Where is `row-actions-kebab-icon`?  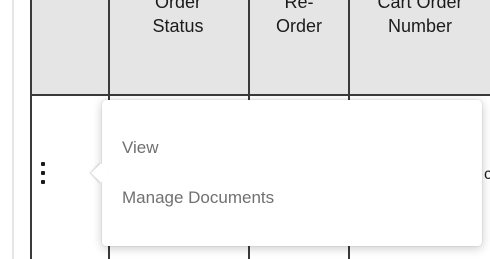 row-actions-kebab-icon is located at coordinates (43, 173).